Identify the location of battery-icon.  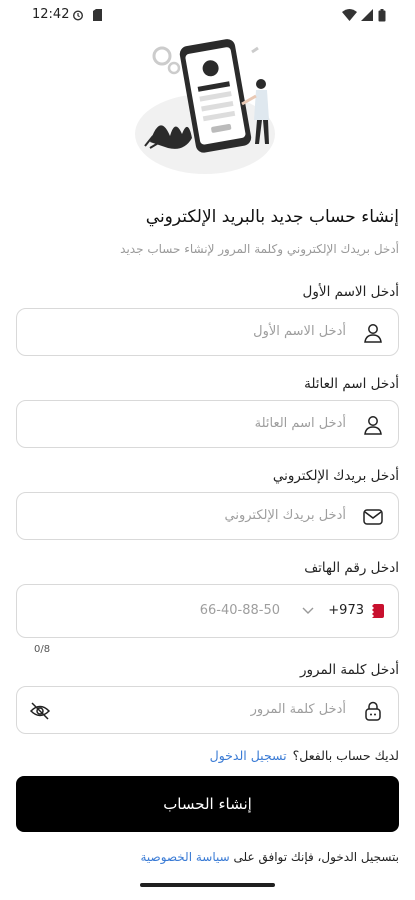
(382, 15).